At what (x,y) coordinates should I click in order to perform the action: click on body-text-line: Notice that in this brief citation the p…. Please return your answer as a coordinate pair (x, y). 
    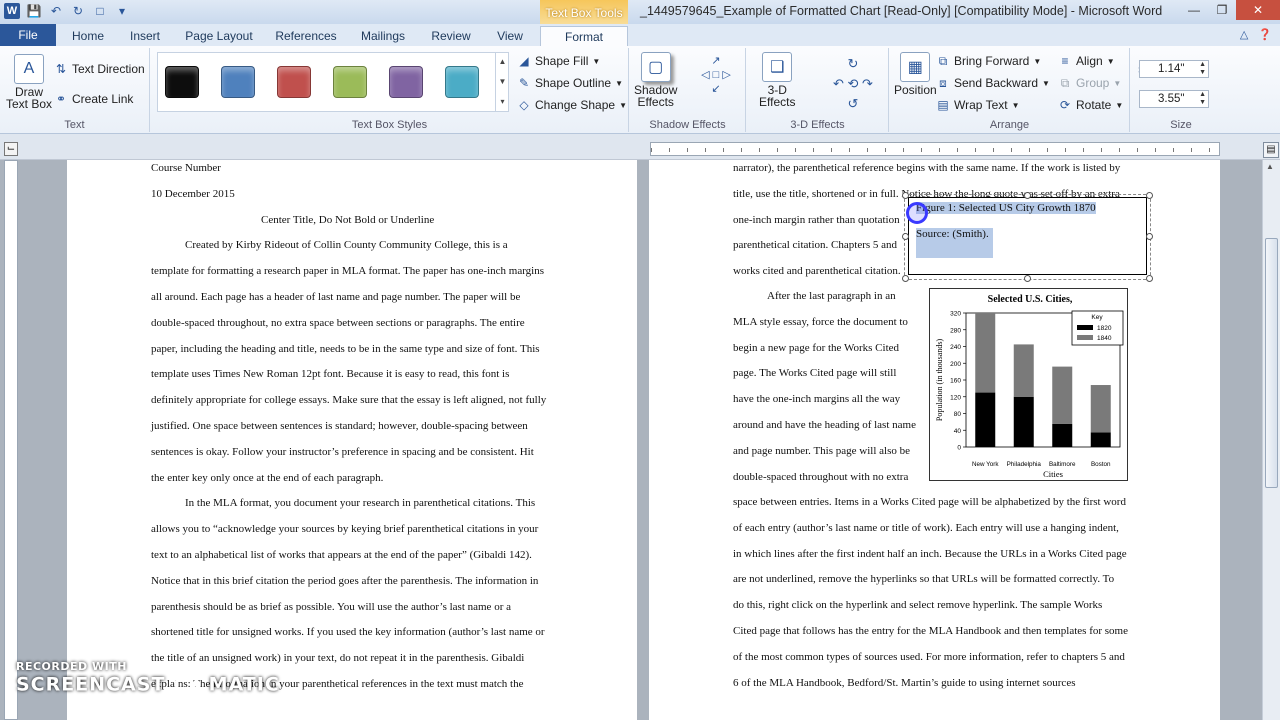
    Looking at the image, I should click on (344, 581).